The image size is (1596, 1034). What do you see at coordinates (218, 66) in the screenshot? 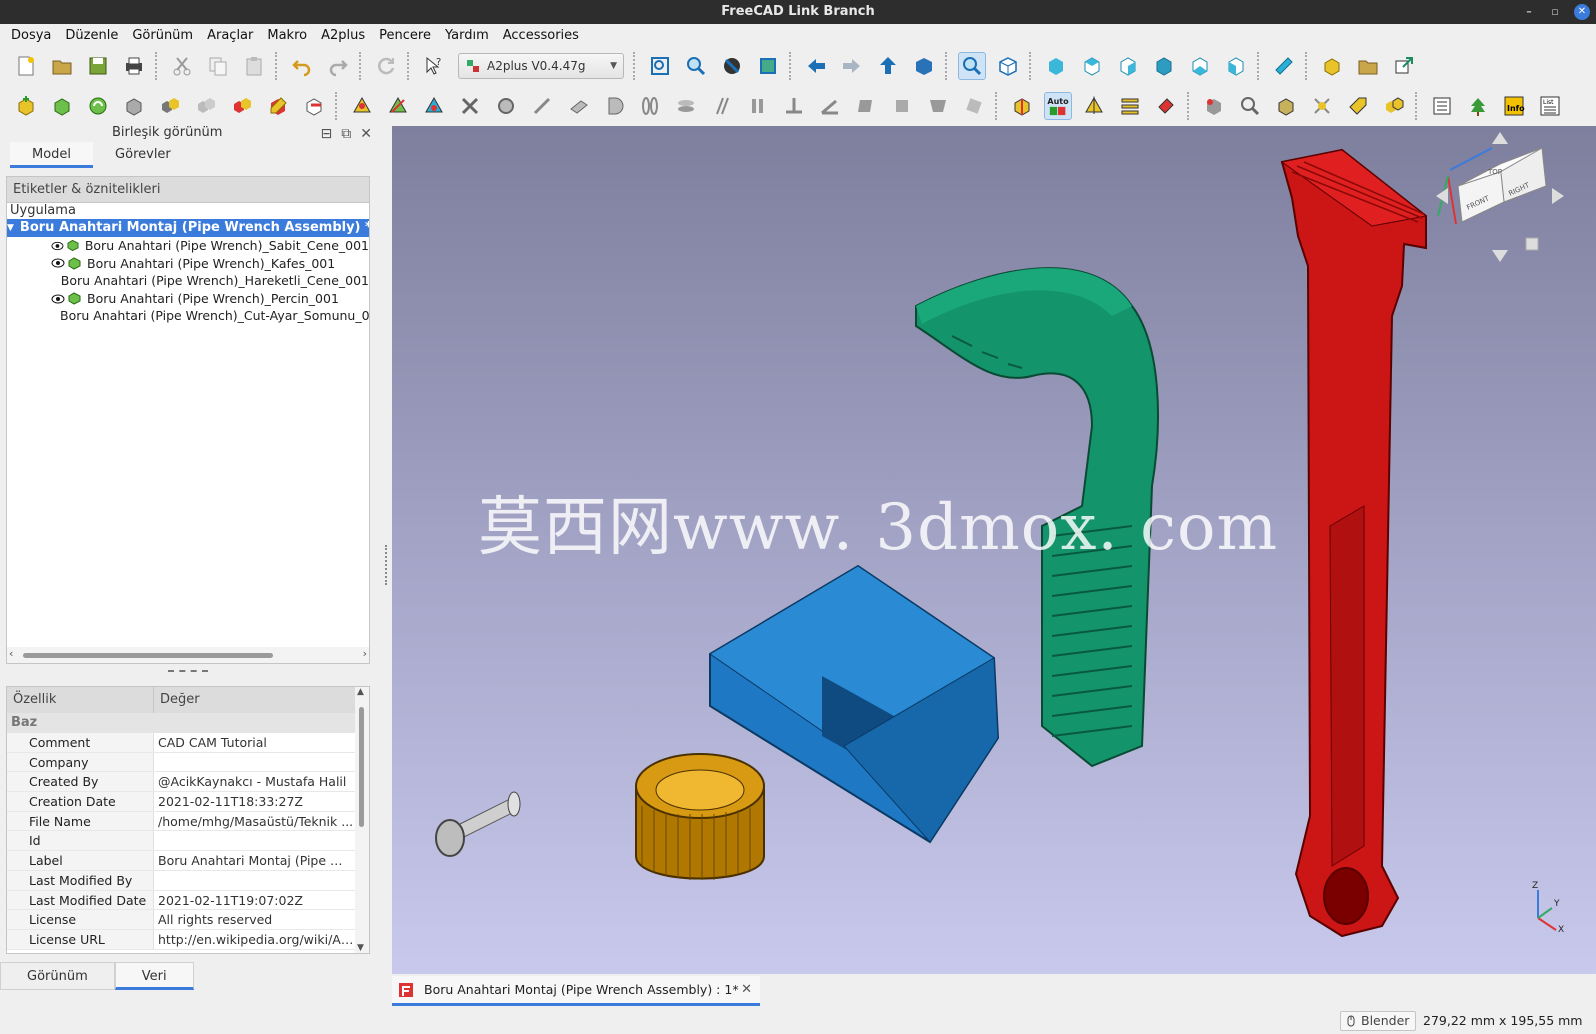
I see `copy-icon` at bounding box center [218, 66].